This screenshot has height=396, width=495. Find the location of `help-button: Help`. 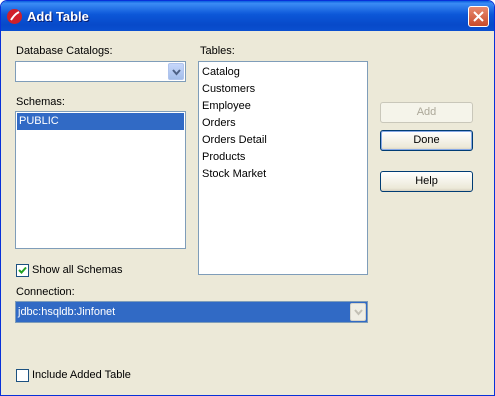

help-button: Help is located at coordinates (426, 181).